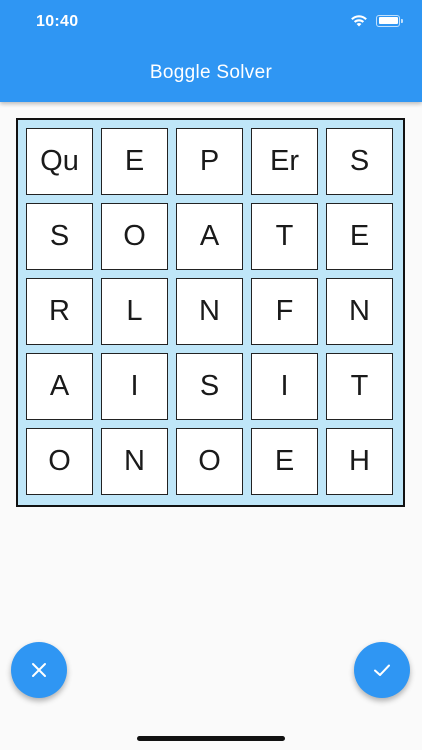  Describe the element at coordinates (359, 461) in the screenshot. I see `tile-r5-c5: H` at that location.